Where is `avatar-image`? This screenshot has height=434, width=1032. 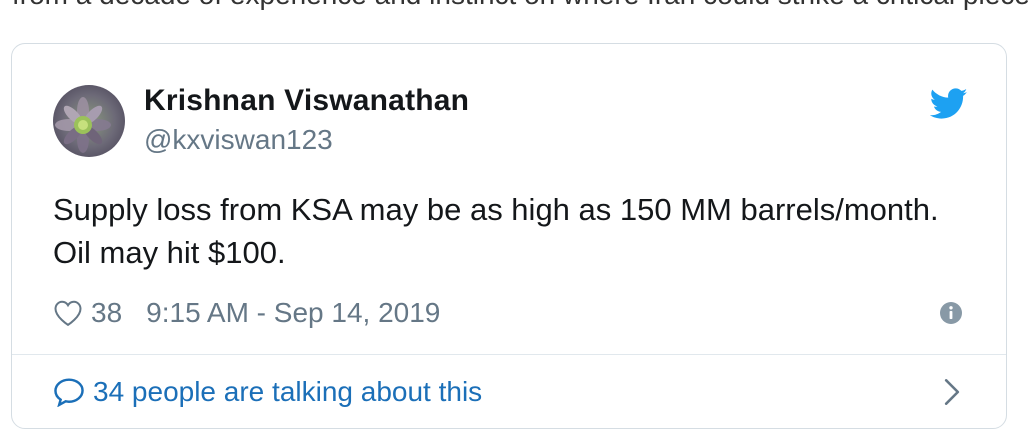 avatar-image is located at coordinates (89, 121).